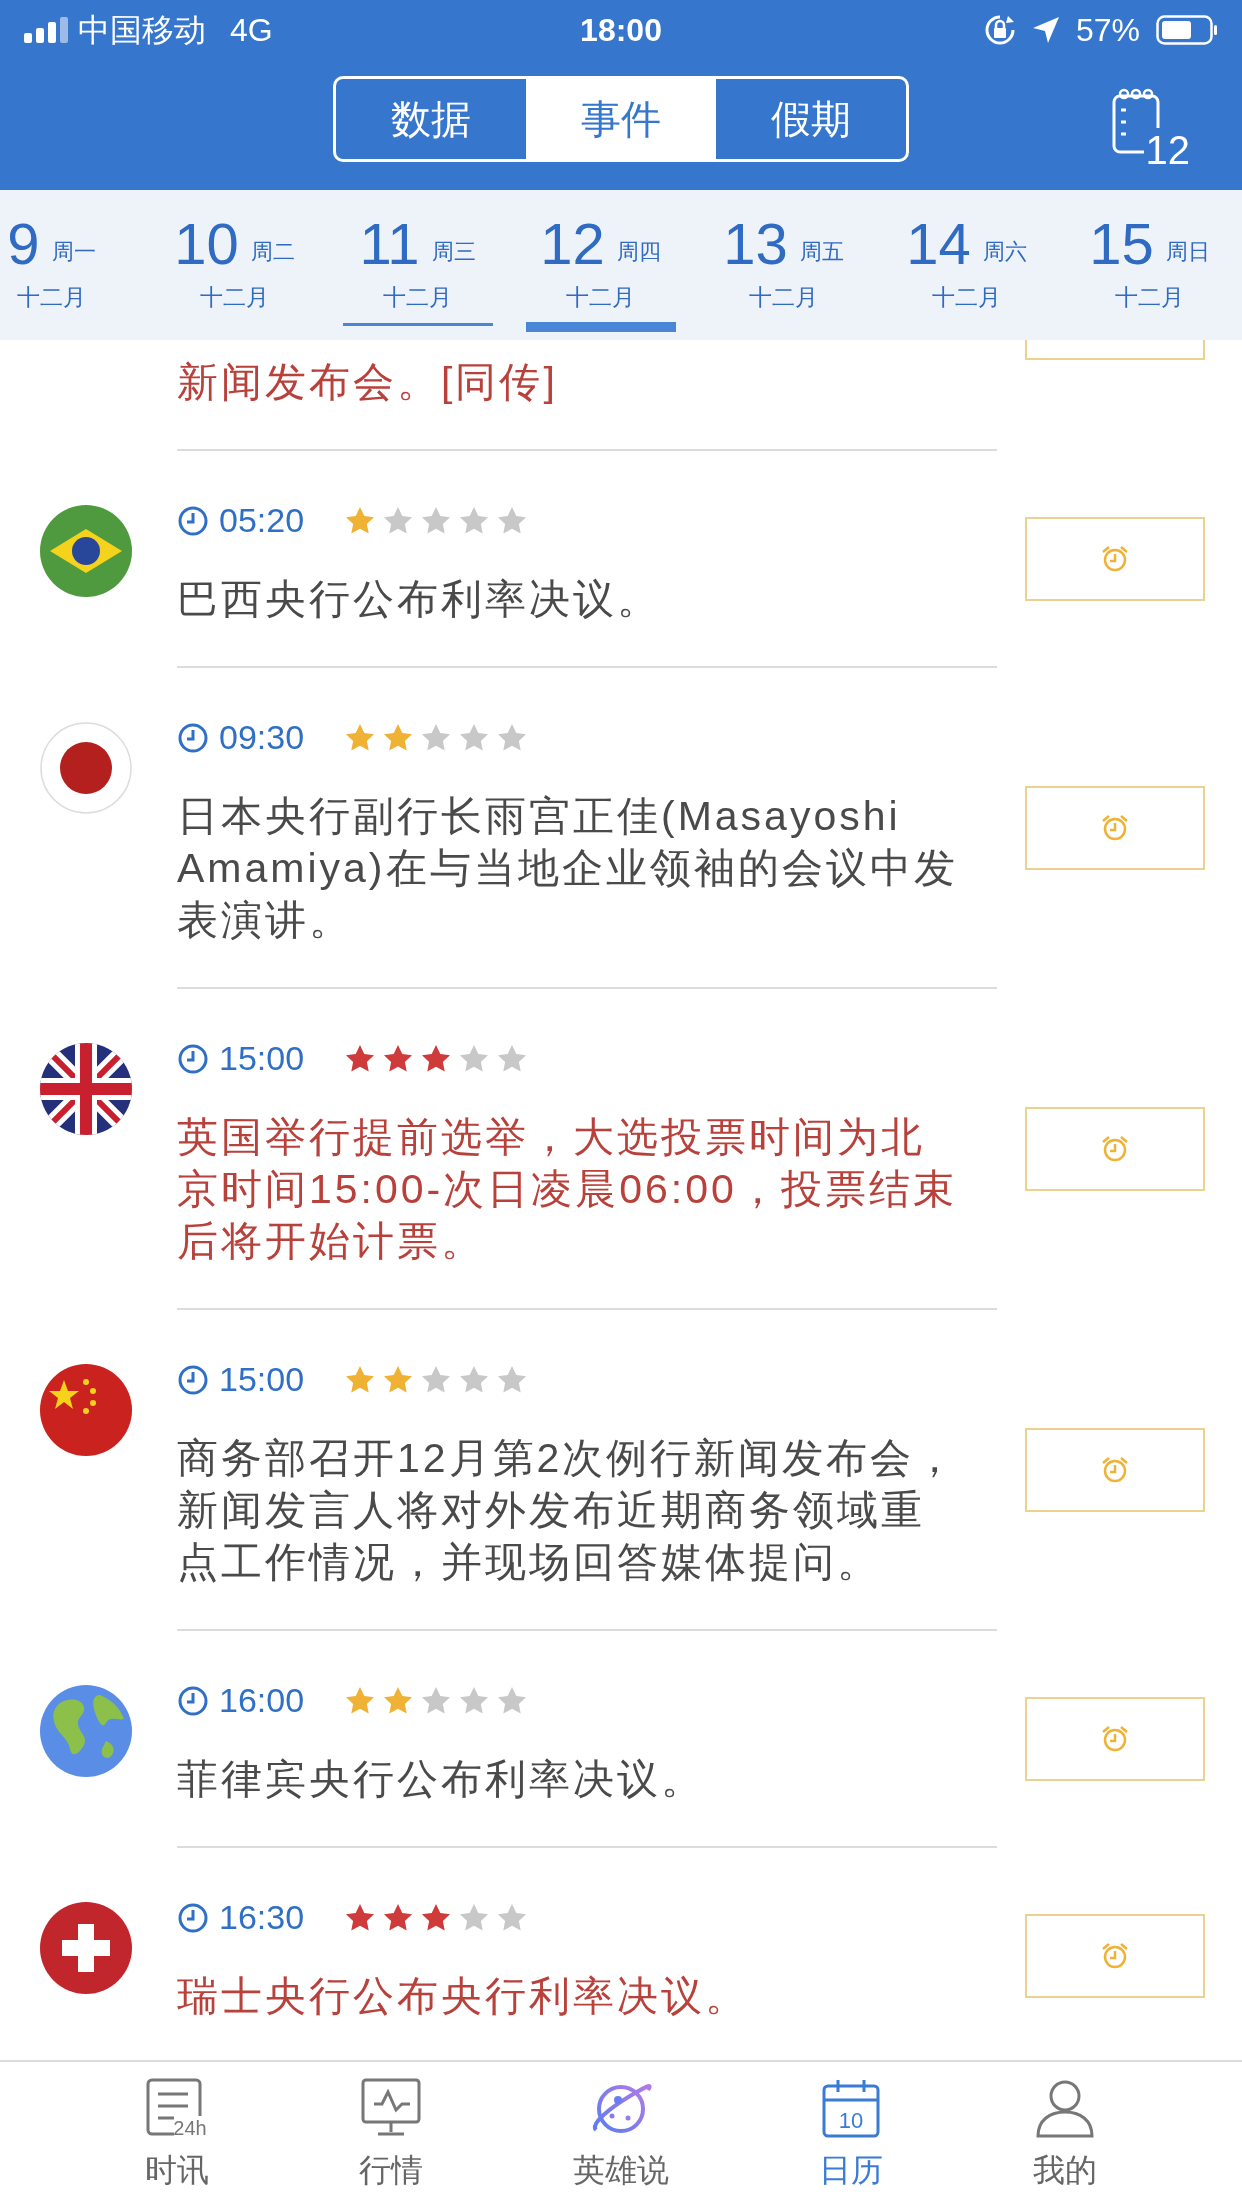 The image size is (1242, 2208). What do you see at coordinates (262, 521) in the screenshot?
I see `event-time: 05:20` at bounding box center [262, 521].